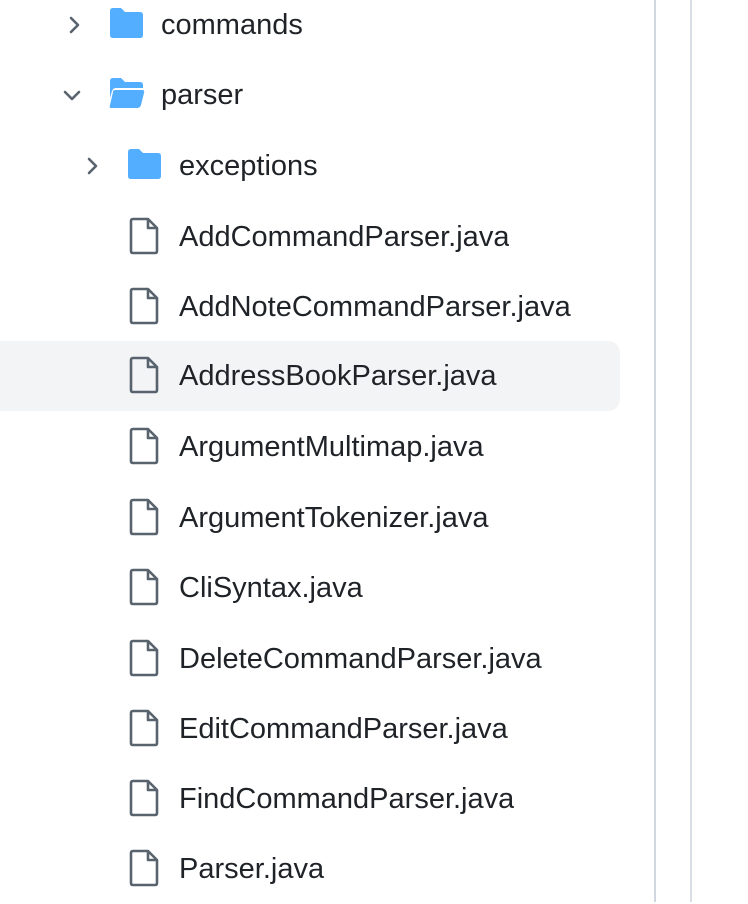 The image size is (748, 904). What do you see at coordinates (127, 93) in the screenshot?
I see `folder-open-icon` at bounding box center [127, 93].